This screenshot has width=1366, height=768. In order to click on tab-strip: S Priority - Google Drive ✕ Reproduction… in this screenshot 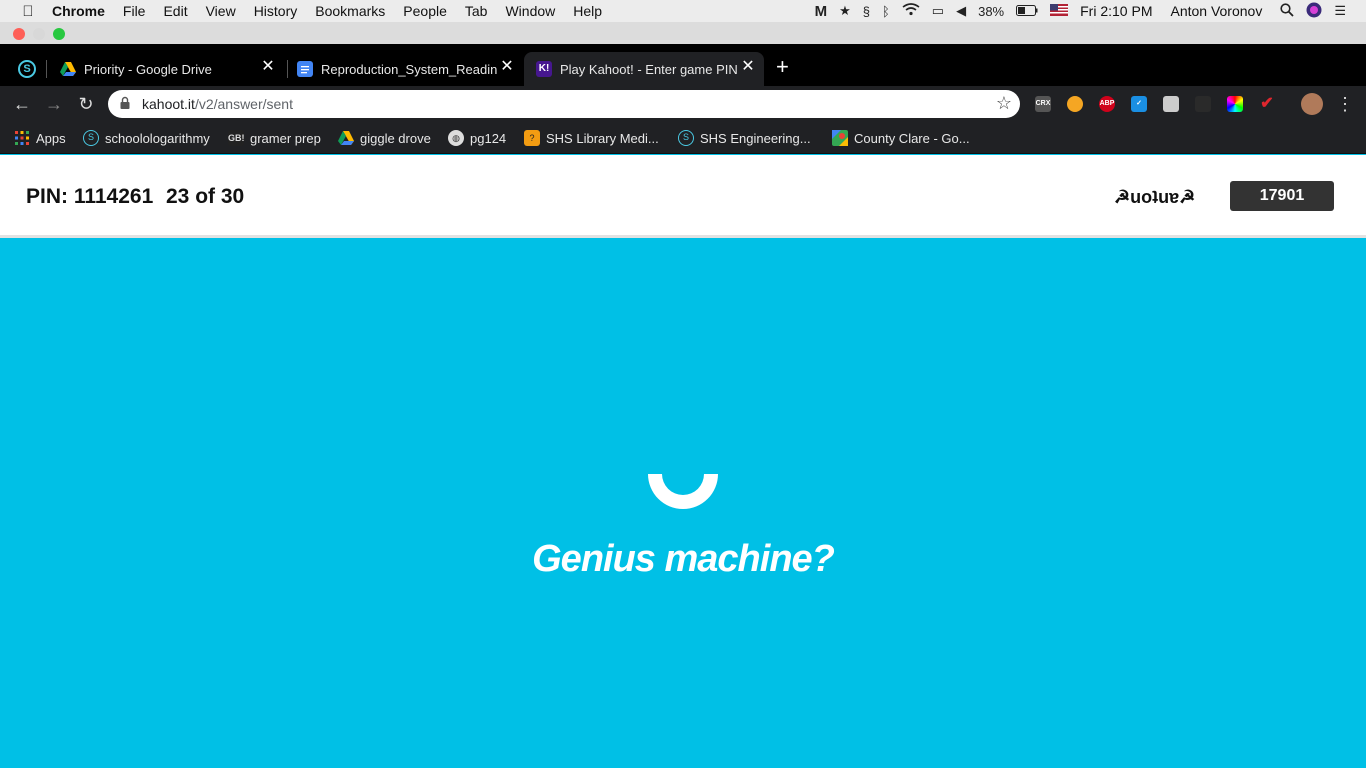, I will do `click(683, 65)`.